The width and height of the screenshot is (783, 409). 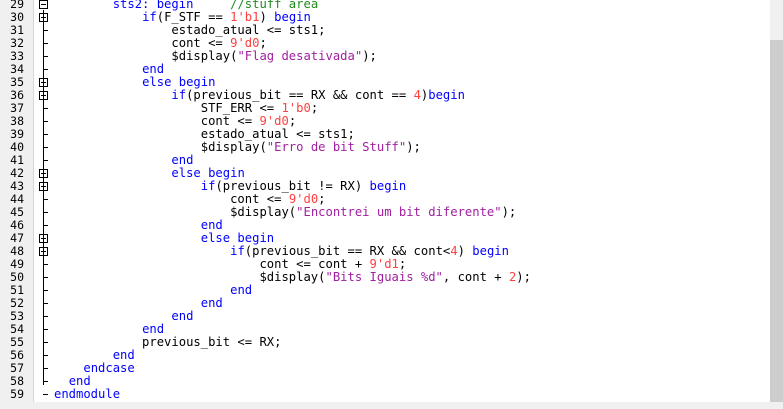 What do you see at coordinates (385, 394) in the screenshot?
I see `code-line: 59 endmodule` at bounding box center [385, 394].